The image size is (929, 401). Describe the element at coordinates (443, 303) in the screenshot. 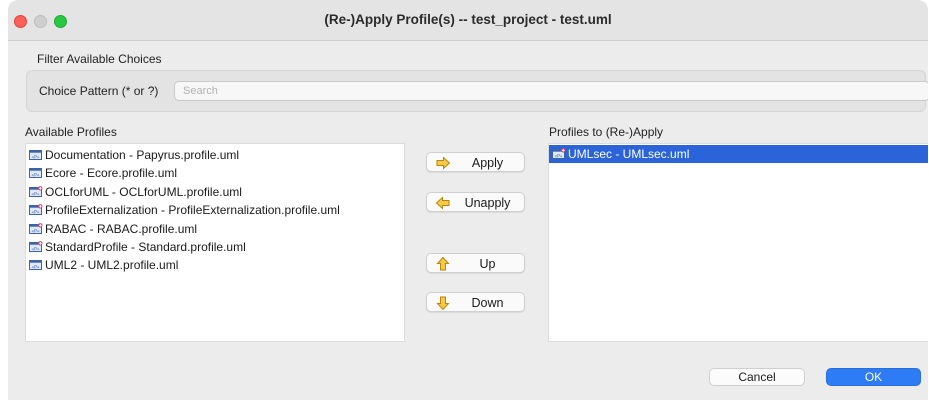

I see `arrow-down-icon` at that location.